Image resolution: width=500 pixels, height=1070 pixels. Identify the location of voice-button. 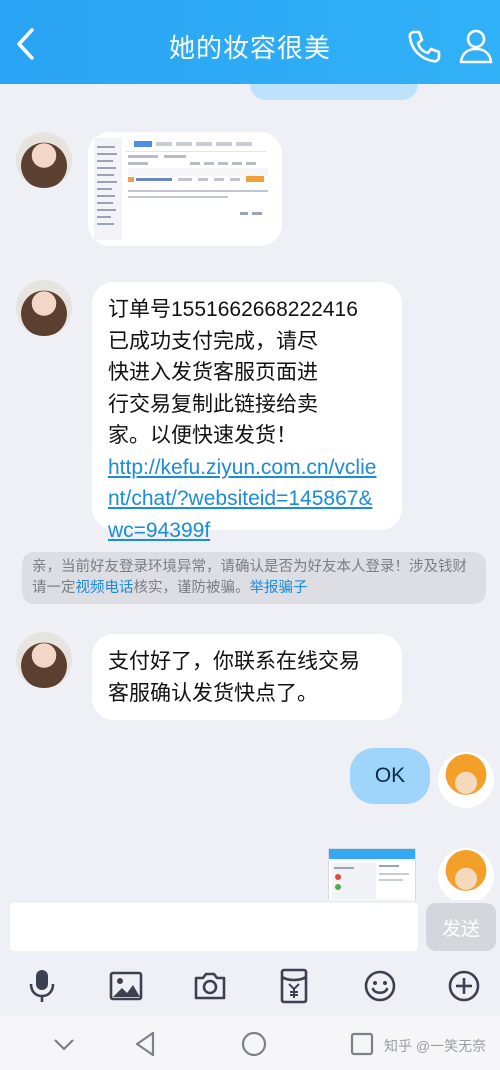
(42, 986).